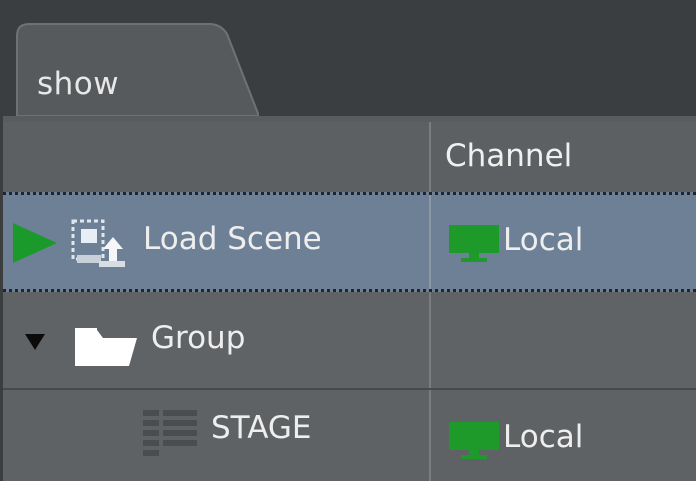 This screenshot has height=481, width=696. What do you see at coordinates (137, 69) in the screenshot?
I see `tab-show: show` at bounding box center [137, 69].